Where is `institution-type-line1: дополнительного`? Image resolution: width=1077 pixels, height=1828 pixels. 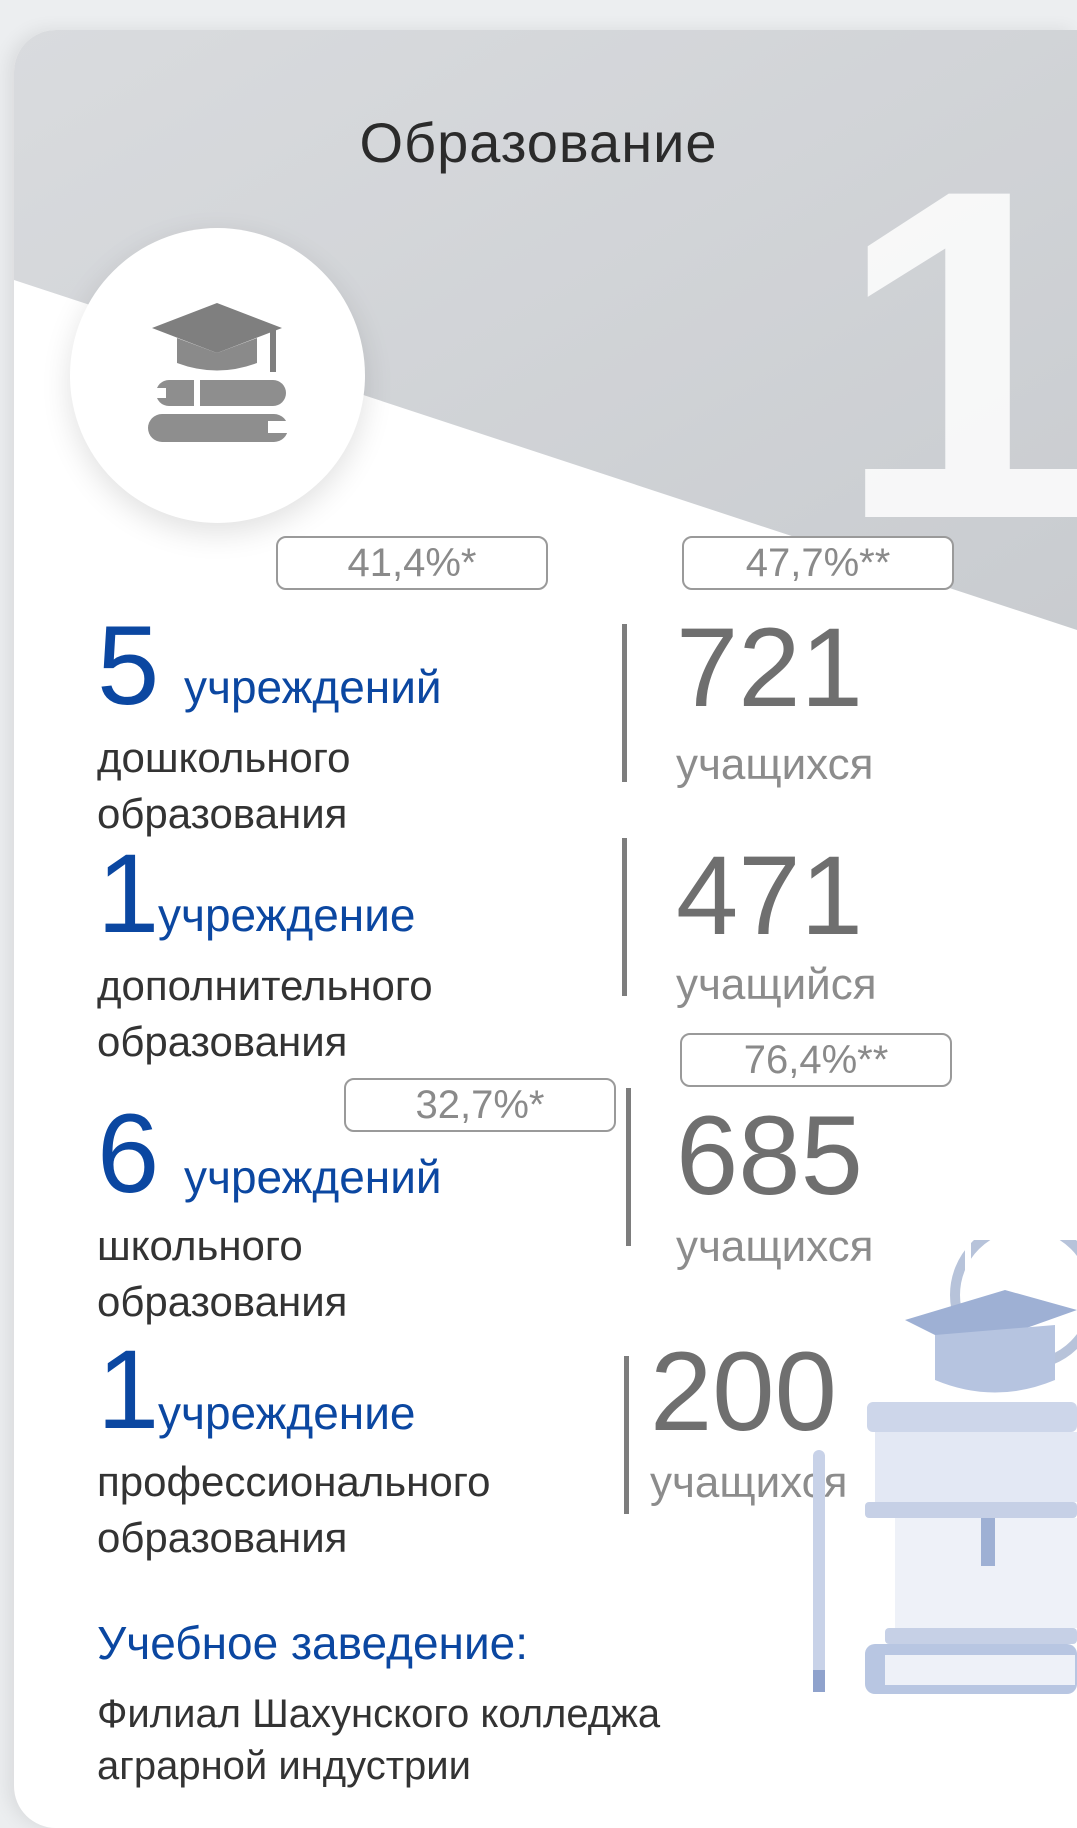
institution-type-line1: дополнительного is located at coordinates (265, 985).